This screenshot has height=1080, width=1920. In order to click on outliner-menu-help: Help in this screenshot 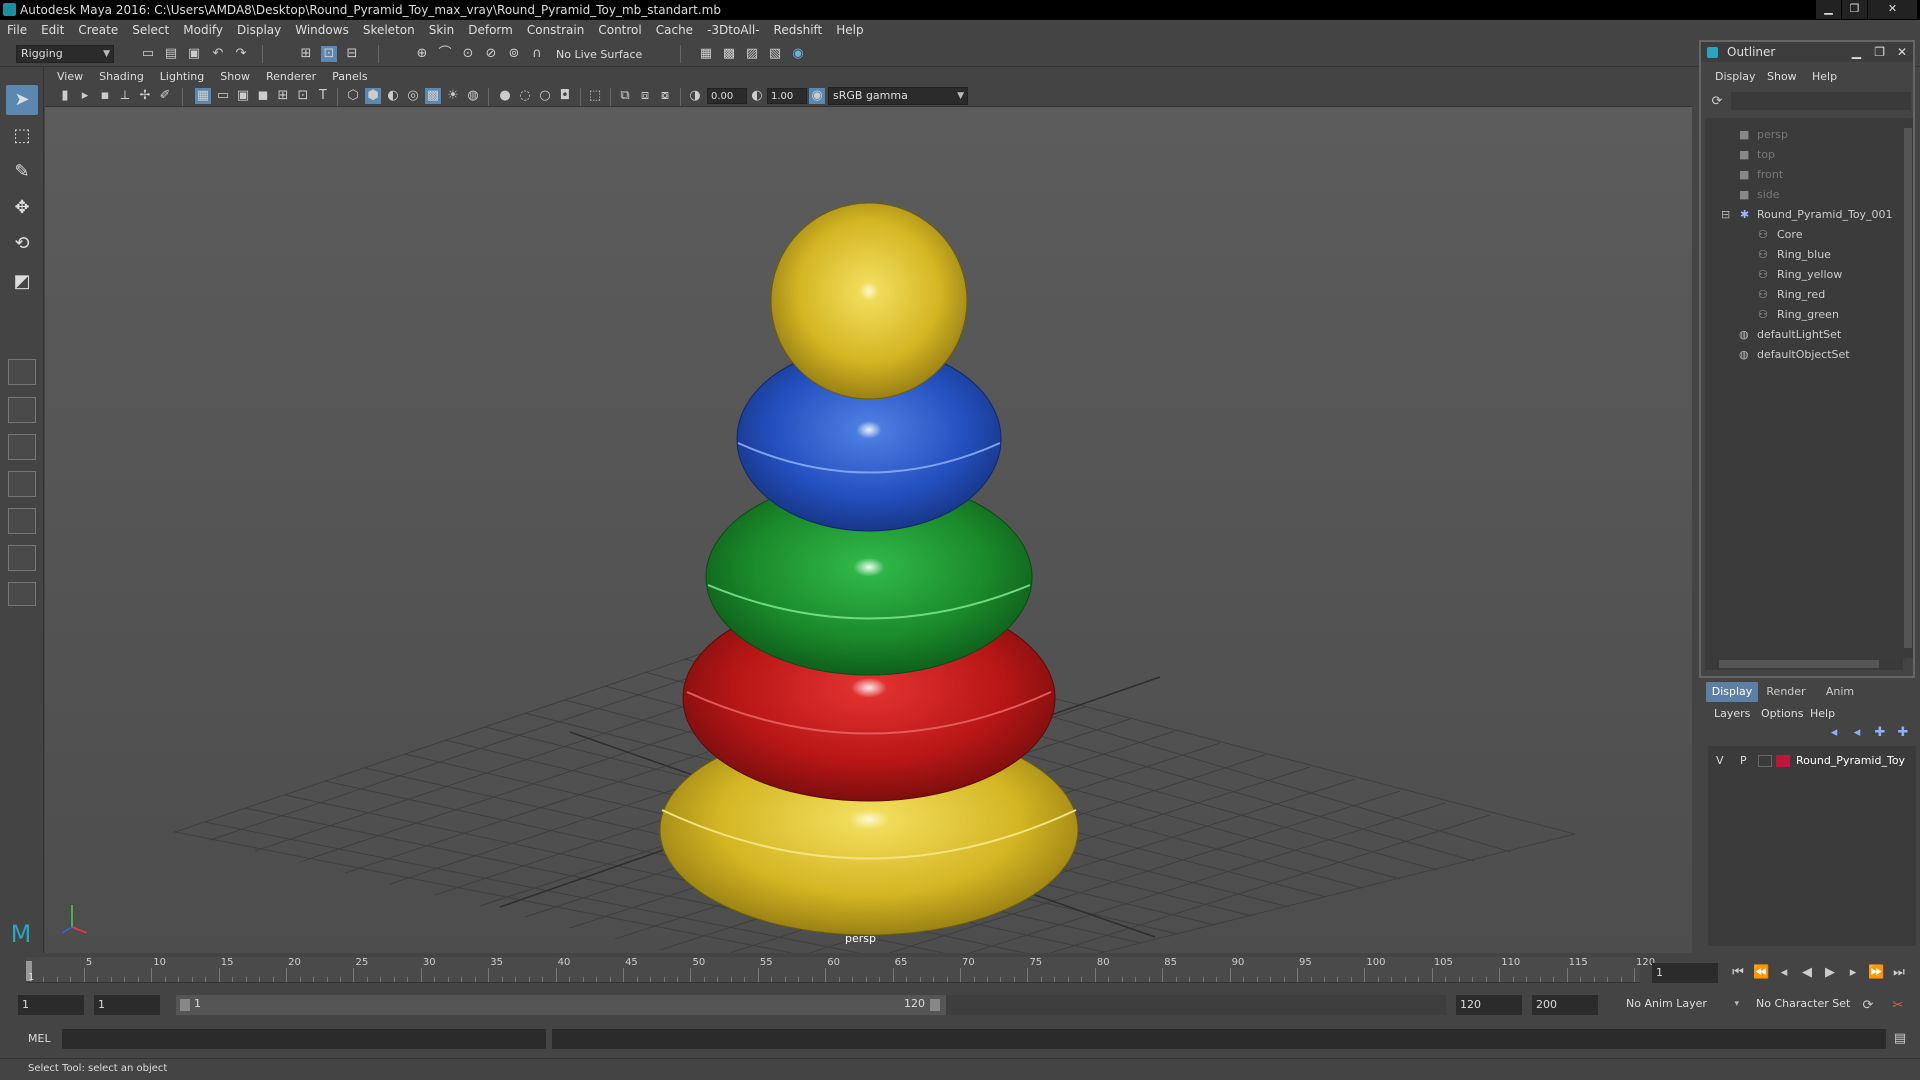, I will do `click(1824, 76)`.